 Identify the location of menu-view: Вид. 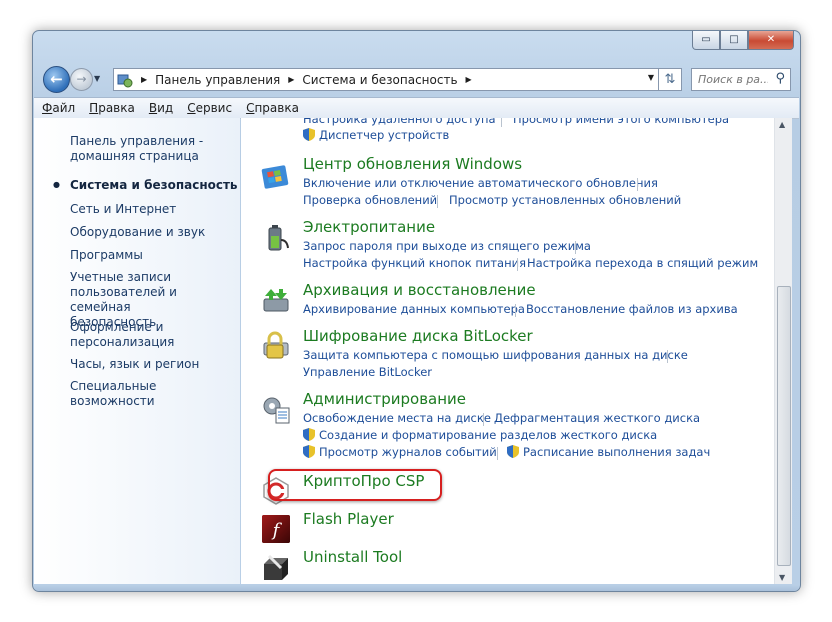
(161, 108).